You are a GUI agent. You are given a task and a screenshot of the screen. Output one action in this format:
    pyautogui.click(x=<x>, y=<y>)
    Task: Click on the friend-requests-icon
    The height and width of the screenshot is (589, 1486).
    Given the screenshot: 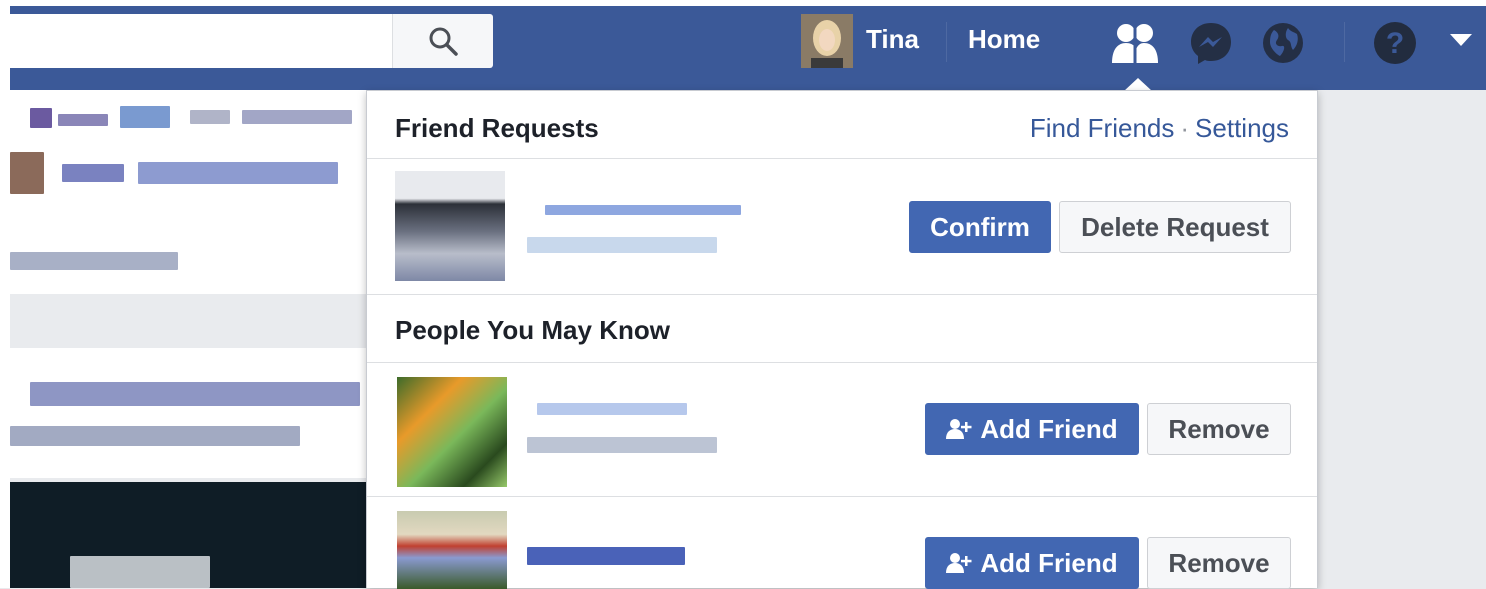 What is the action you would take?
    pyautogui.click(x=1135, y=43)
    